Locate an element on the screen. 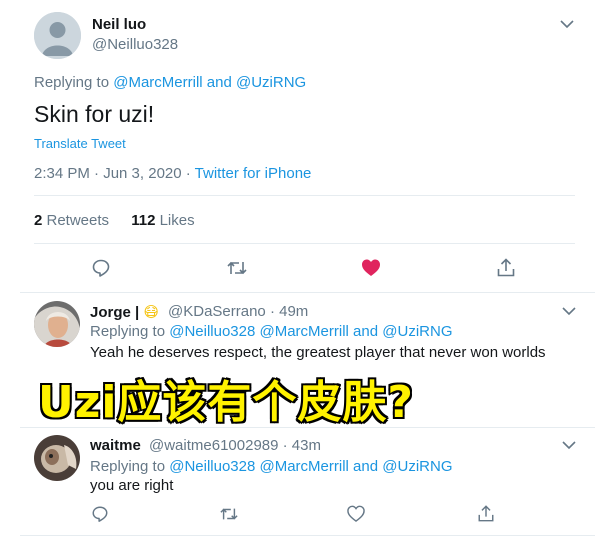  timestamp: 2:34 PM · Jun 3, 2020 · is located at coordinates (114, 173).